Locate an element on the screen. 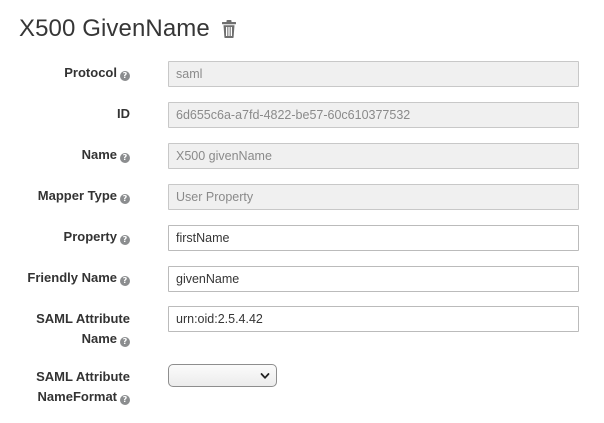  name-label: Name? is located at coordinates (106, 155).